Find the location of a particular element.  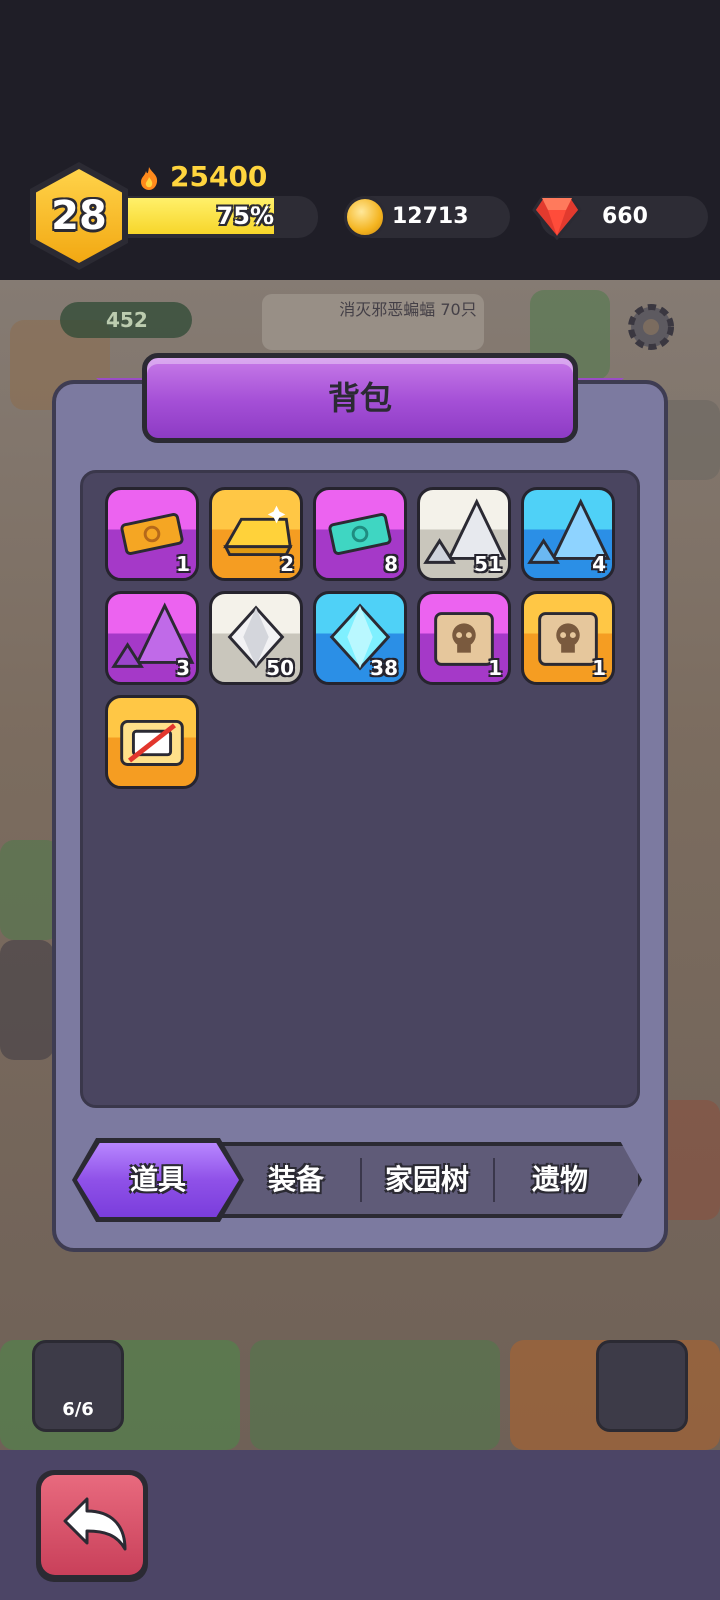

item-count: 4 is located at coordinates (599, 564).